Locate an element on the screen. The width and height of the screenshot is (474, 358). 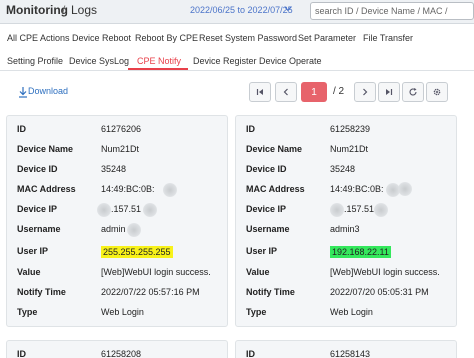
card-row-user-ip: User IP 255.255.255.255 is located at coordinates (119, 253).